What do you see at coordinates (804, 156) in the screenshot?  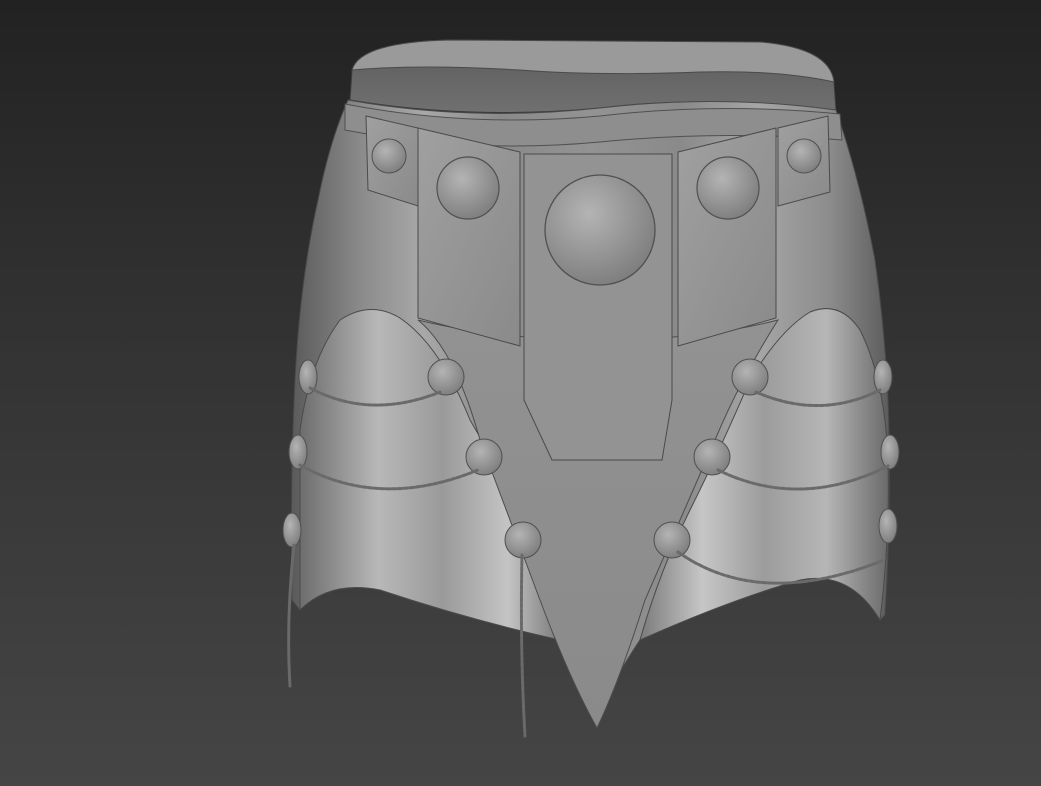 I see `belt-tab-right-stud` at bounding box center [804, 156].